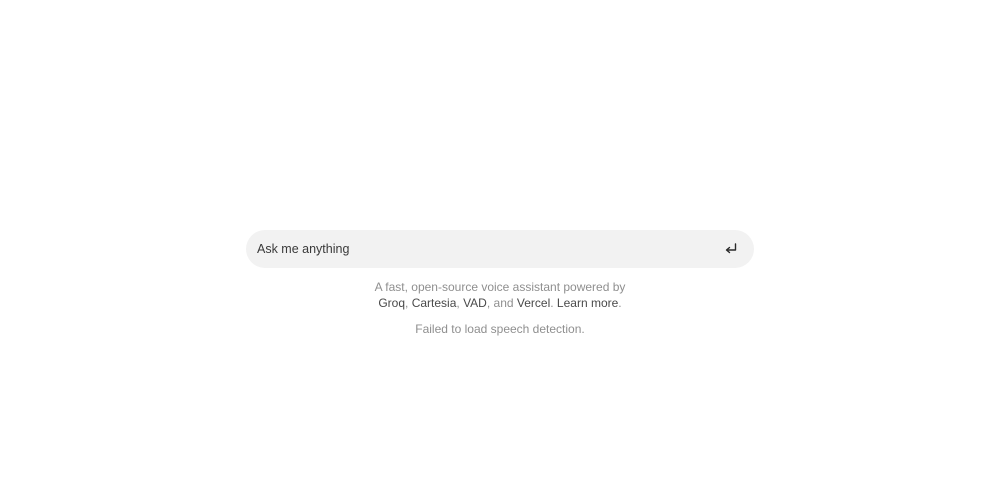  I want to click on prompt-form, so click(500, 249).